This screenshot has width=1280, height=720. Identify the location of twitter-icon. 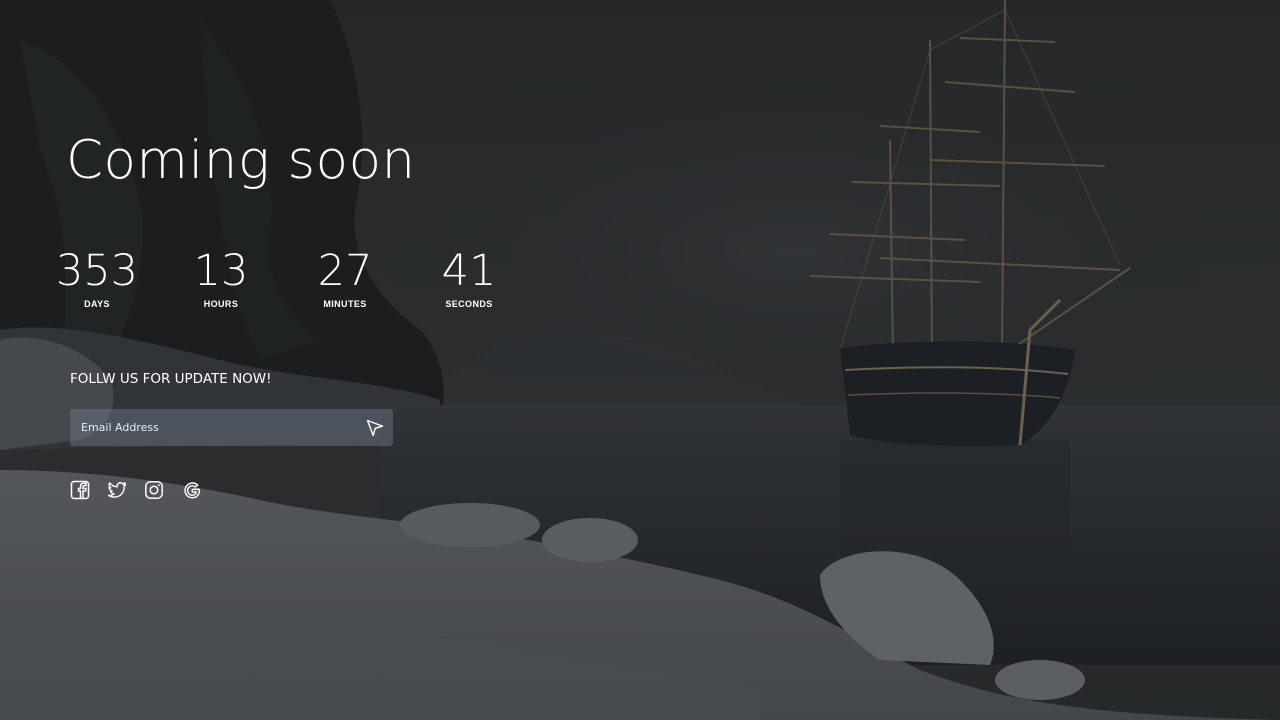
(117, 490).